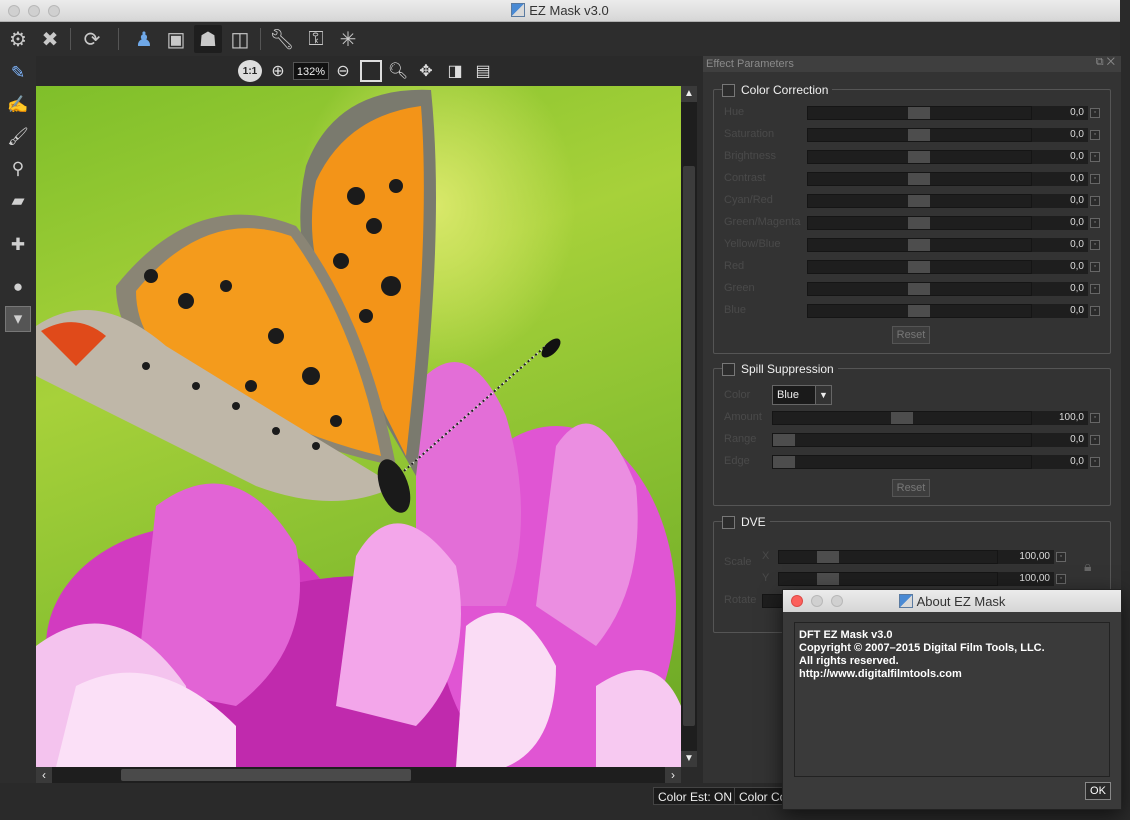 Image resolution: width=1130 pixels, height=820 pixels. What do you see at coordinates (455, 71) in the screenshot?
I see `split-view-icon: ◨` at bounding box center [455, 71].